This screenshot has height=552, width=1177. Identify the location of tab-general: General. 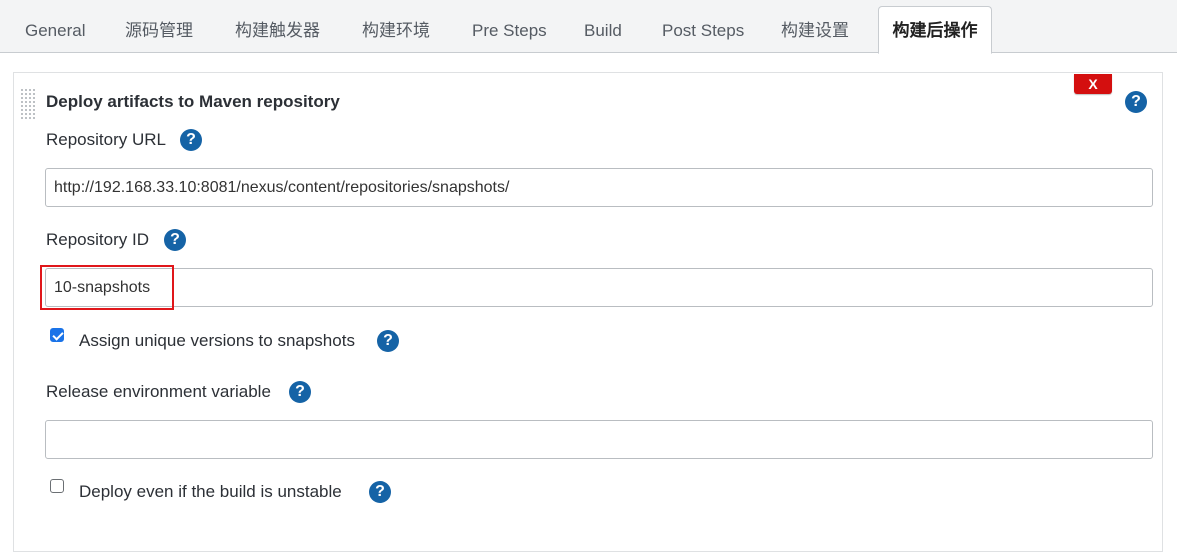
(55, 31).